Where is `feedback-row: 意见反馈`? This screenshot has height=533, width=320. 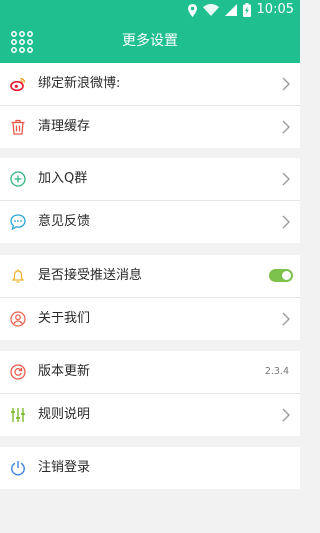
feedback-row: 意见反馈 is located at coordinates (150, 221).